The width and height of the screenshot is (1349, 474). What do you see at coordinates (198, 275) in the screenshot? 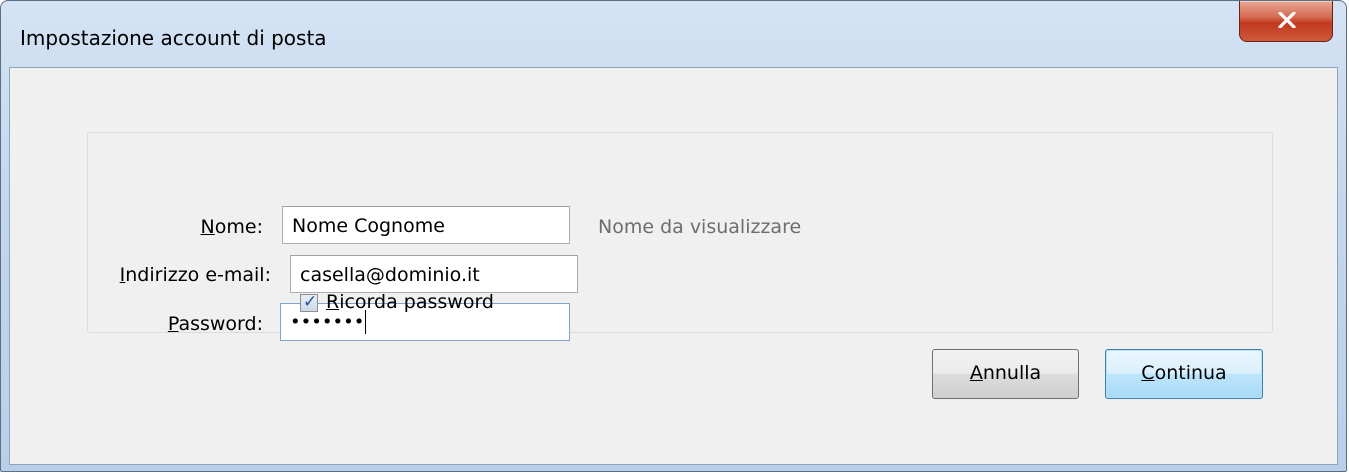
I see `email-label-rest: ndirizzo e-mail:` at bounding box center [198, 275].